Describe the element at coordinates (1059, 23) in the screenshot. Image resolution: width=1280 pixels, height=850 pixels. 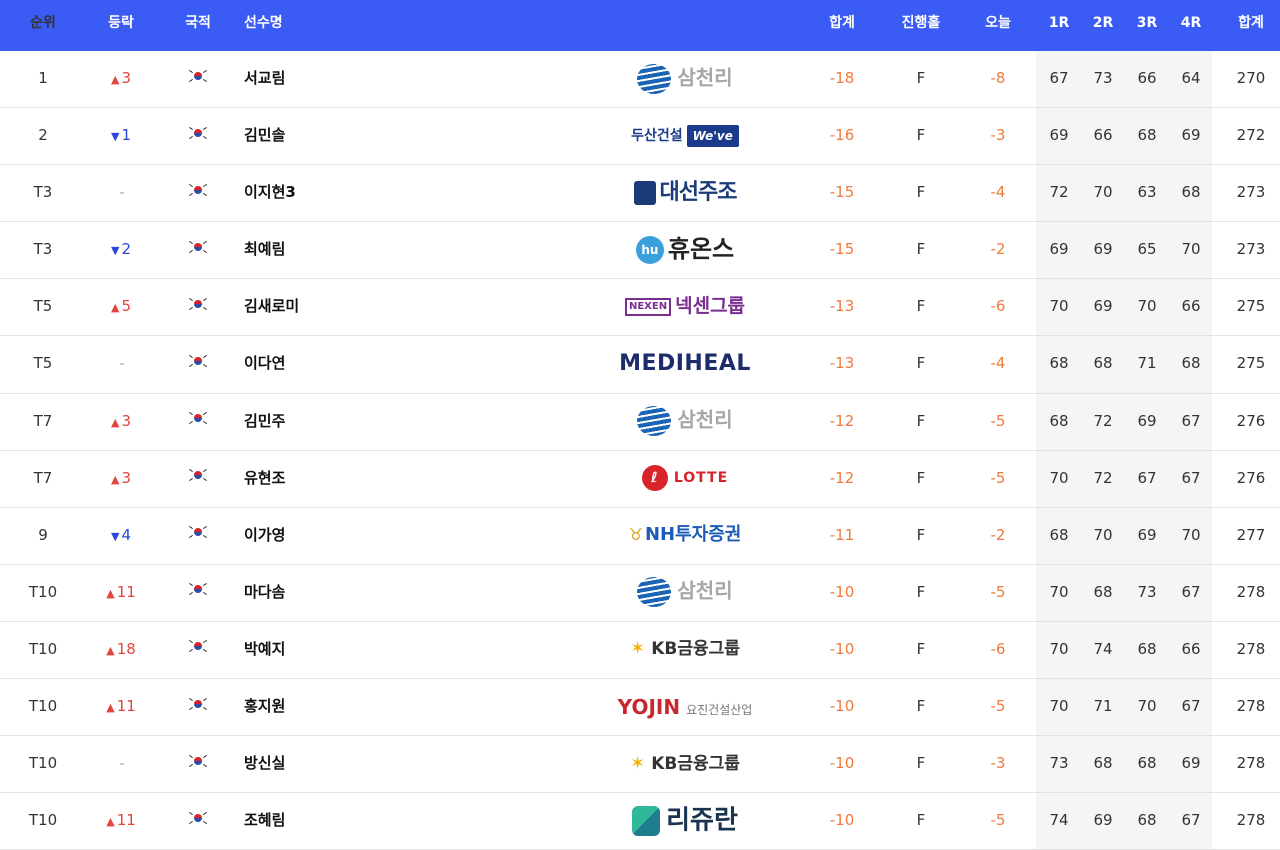
I see `header-r1: 1R` at that location.